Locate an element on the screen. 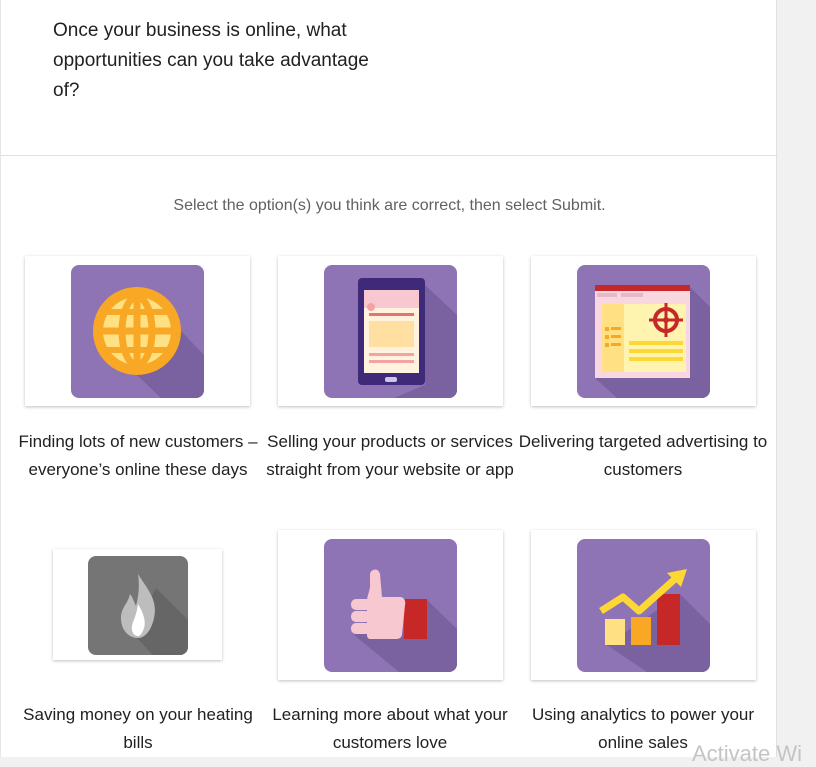 Image resolution: width=816 pixels, height=767 pixels. divider is located at coordinates (389, 155).